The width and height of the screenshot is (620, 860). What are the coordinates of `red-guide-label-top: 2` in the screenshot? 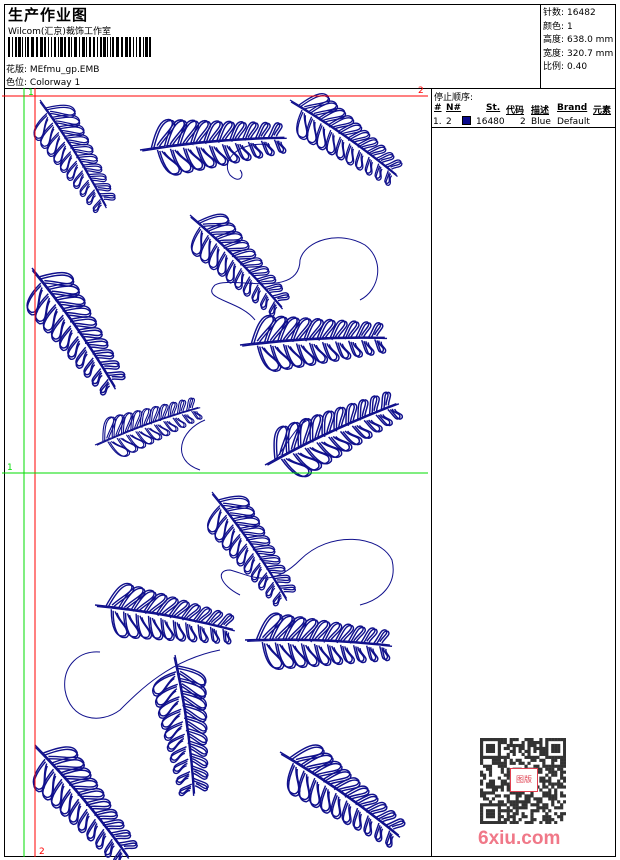 It's located at (421, 91).